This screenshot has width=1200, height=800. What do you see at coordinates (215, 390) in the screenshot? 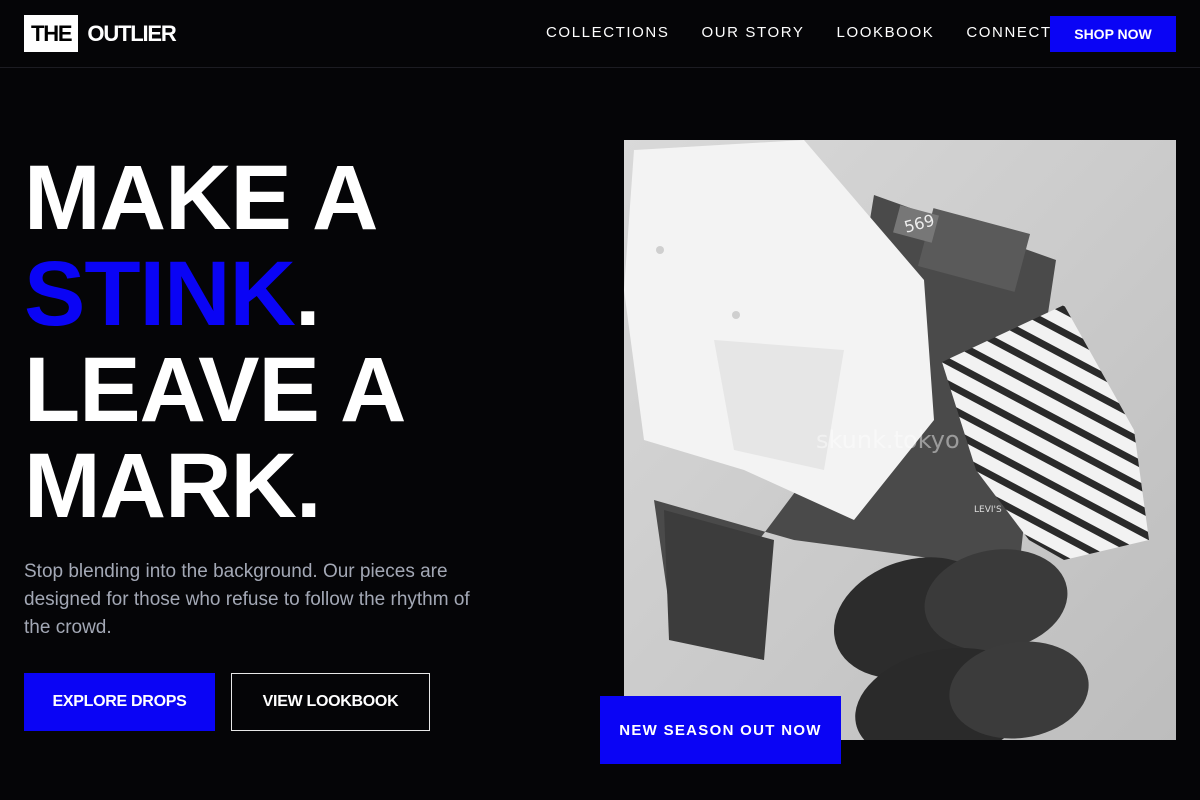
I see `headline-line-3: LEAVE A` at bounding box center [215, 390].